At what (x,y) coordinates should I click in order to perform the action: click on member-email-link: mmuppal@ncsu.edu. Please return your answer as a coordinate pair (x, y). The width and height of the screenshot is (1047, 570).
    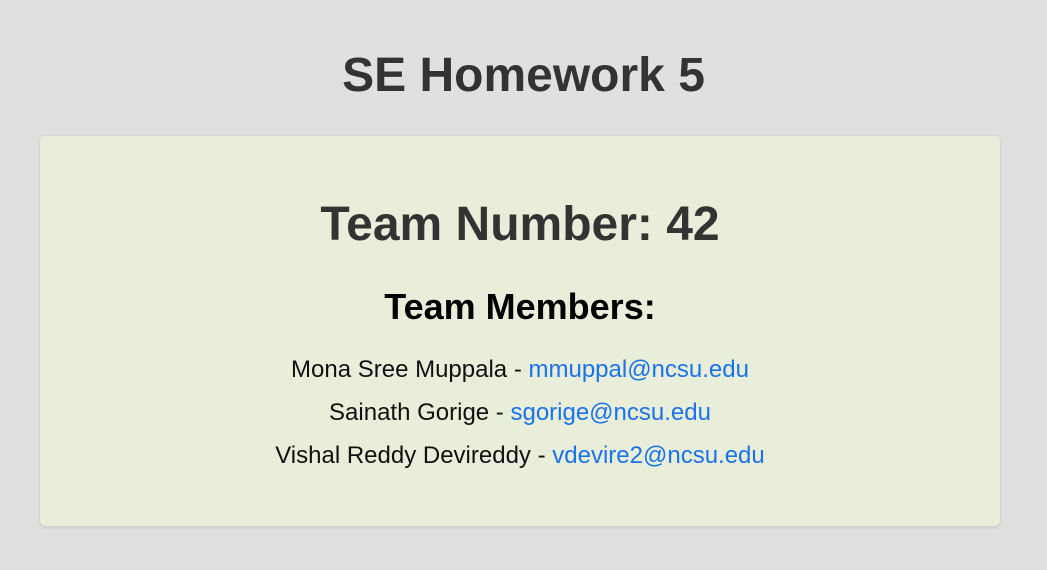
    Looking at the image, I should click on (638, 369).